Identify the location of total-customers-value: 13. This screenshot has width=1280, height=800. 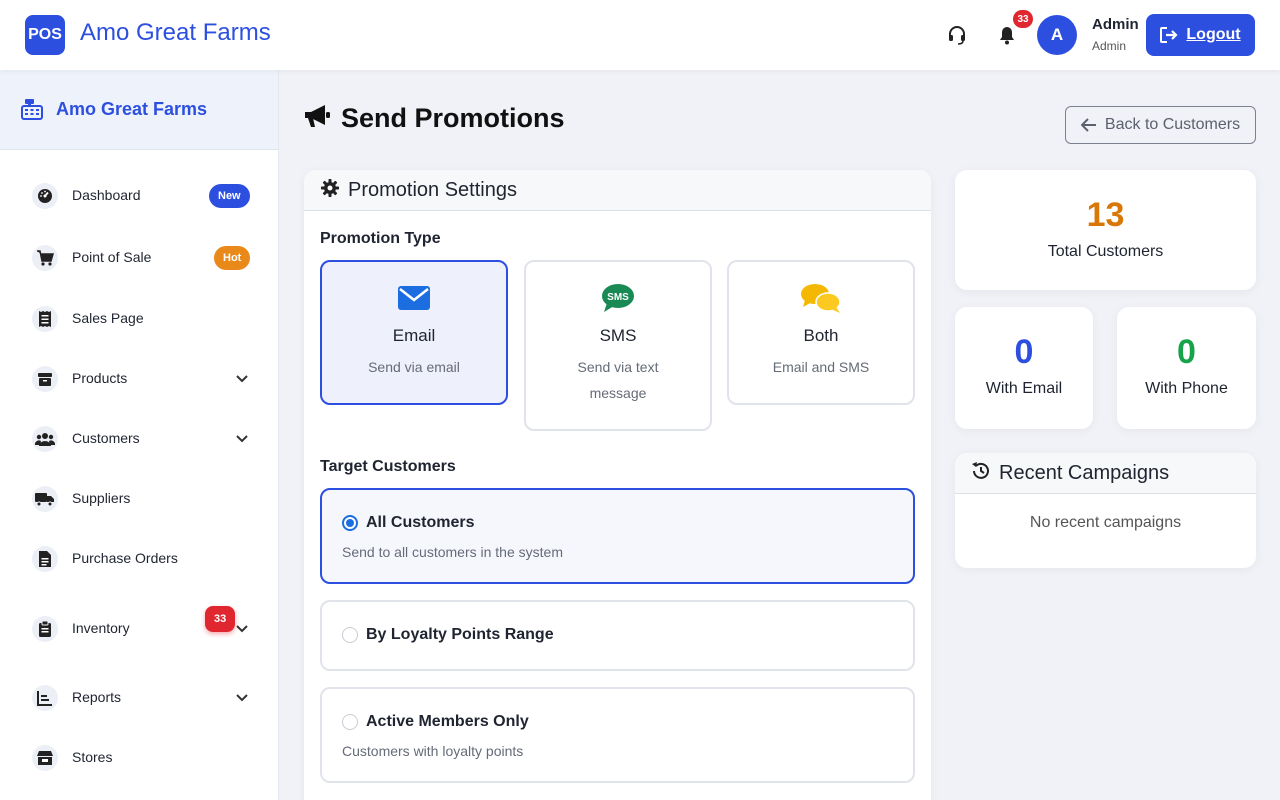
(1105, 215).